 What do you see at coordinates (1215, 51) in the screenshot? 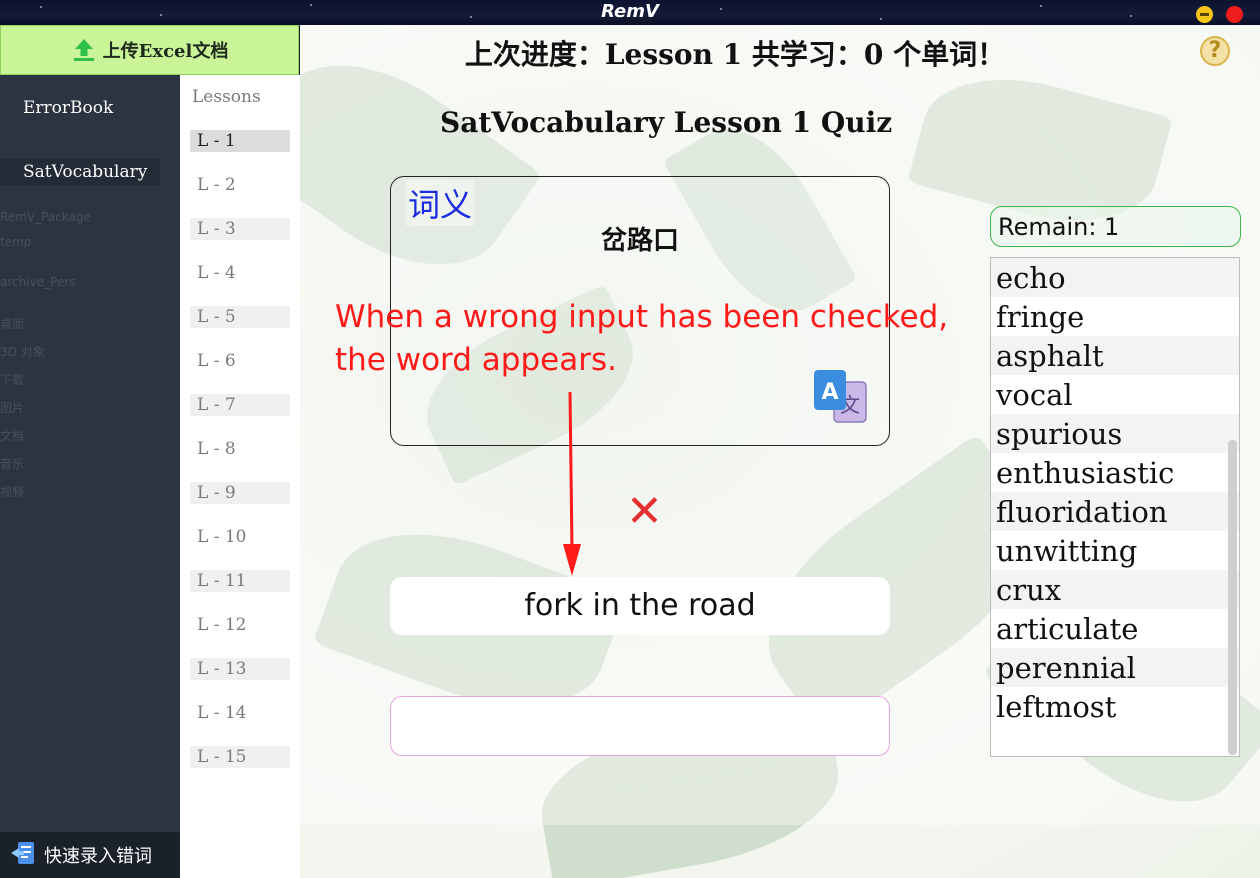
I see `help-icon: ?` at bounding box center [1215, 51].